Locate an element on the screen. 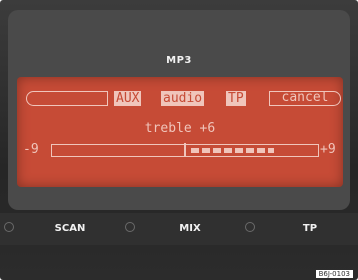 The image size is (358, 280). softkey-row: SCAN MIX TP is located at coordinates (179, 229).